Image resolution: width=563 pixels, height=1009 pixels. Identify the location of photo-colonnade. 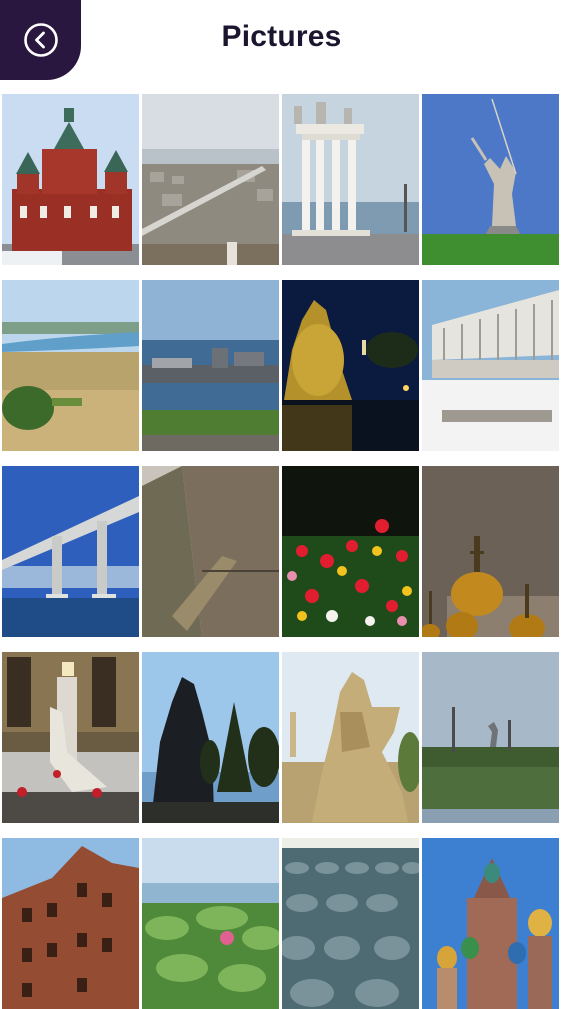
(350, 179).